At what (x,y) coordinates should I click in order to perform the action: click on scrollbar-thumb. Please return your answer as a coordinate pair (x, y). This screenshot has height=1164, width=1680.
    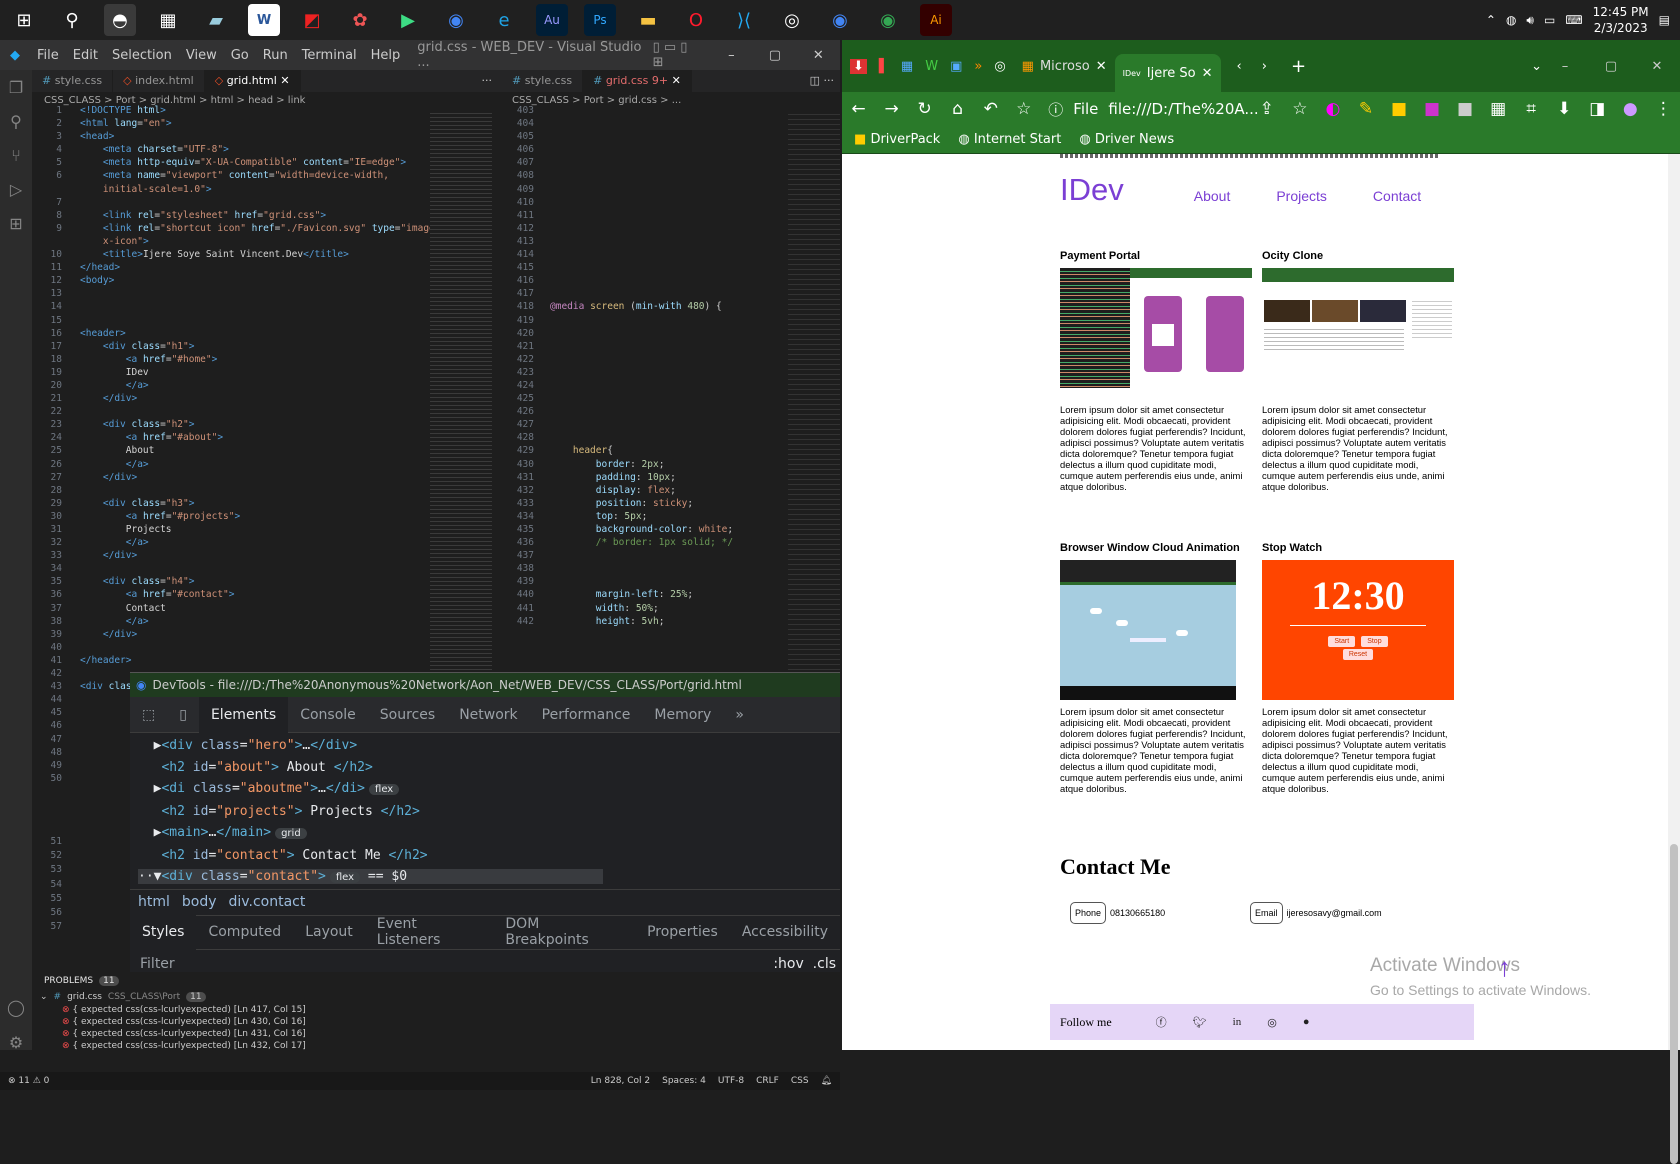
    Looking at the image, I should click on (1674, 1004).